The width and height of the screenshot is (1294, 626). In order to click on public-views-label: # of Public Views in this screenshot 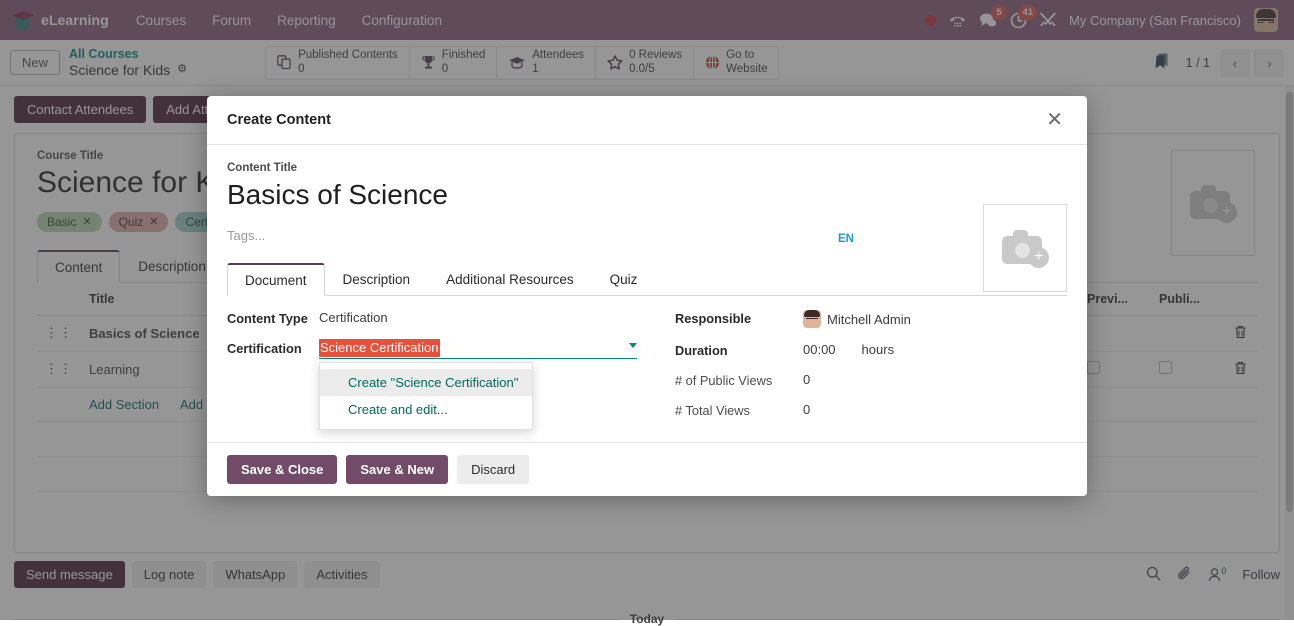, I will do `click(739, 380)`.